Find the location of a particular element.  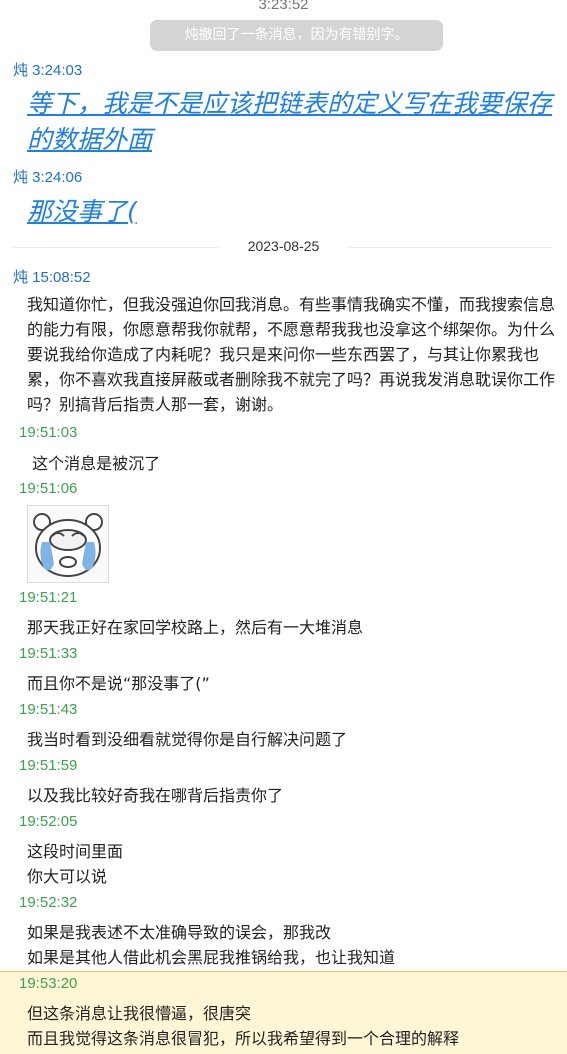

date-divider: 2023-08-25 is located at coordinates (283, 247).